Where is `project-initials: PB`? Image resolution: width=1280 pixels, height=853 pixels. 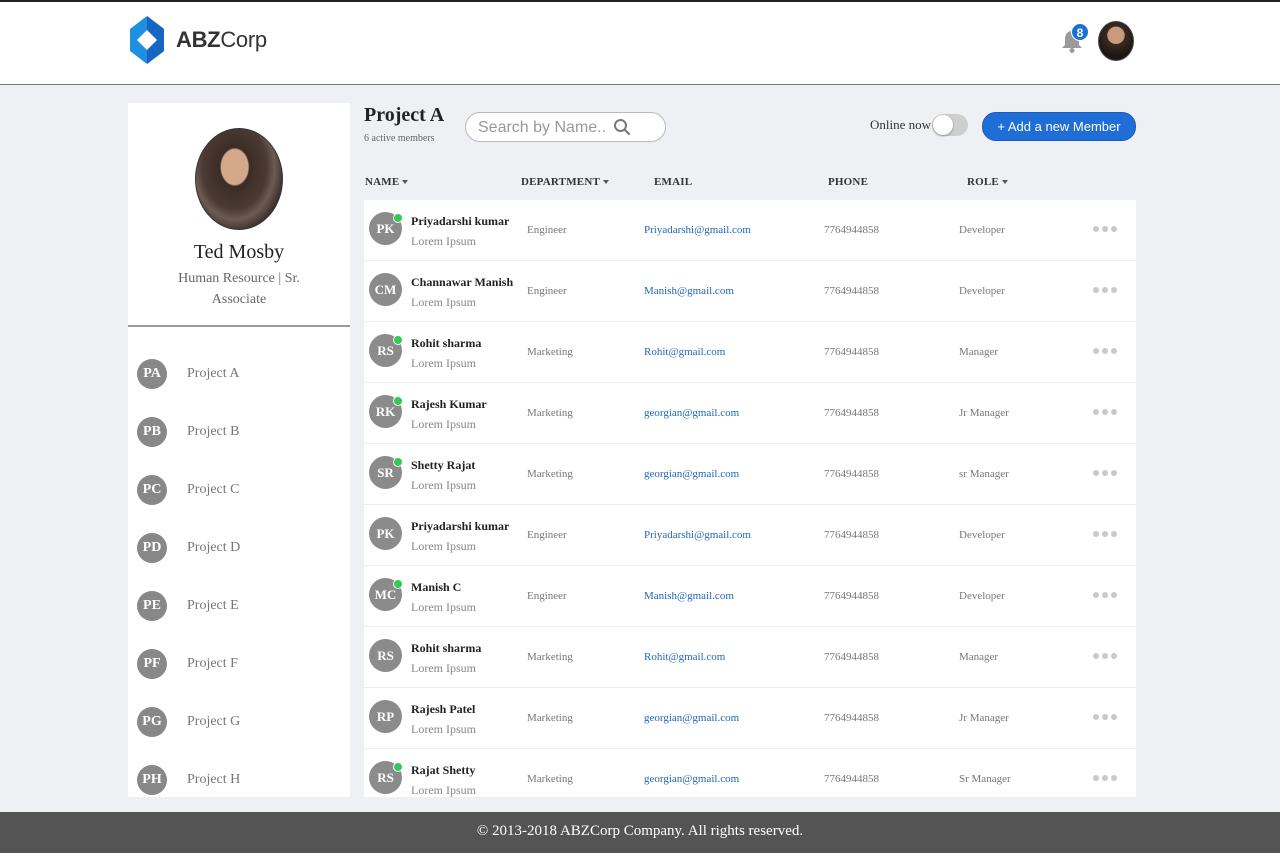
project-initials: PB is located at coordinates (152, 432).